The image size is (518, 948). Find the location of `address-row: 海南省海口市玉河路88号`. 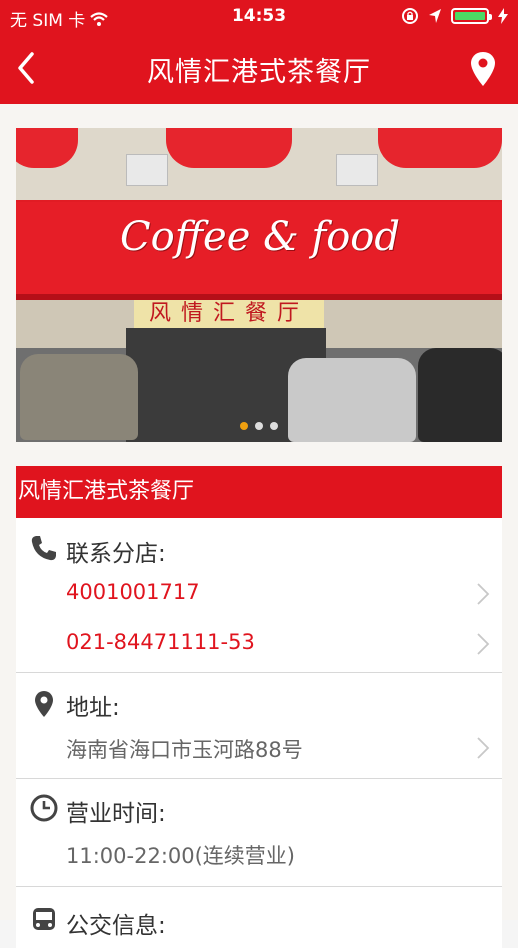

address-row: 海南省海口市玉河路88号 is located at coordinates (278, 749).